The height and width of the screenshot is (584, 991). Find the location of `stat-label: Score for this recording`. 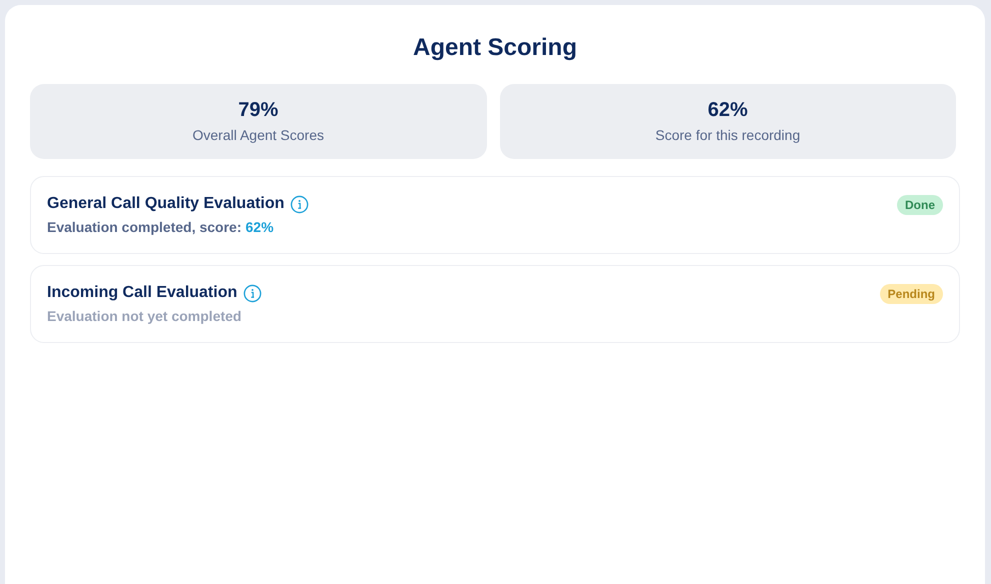

stat-label: Score for this recording is located at coordinates (727, 135).